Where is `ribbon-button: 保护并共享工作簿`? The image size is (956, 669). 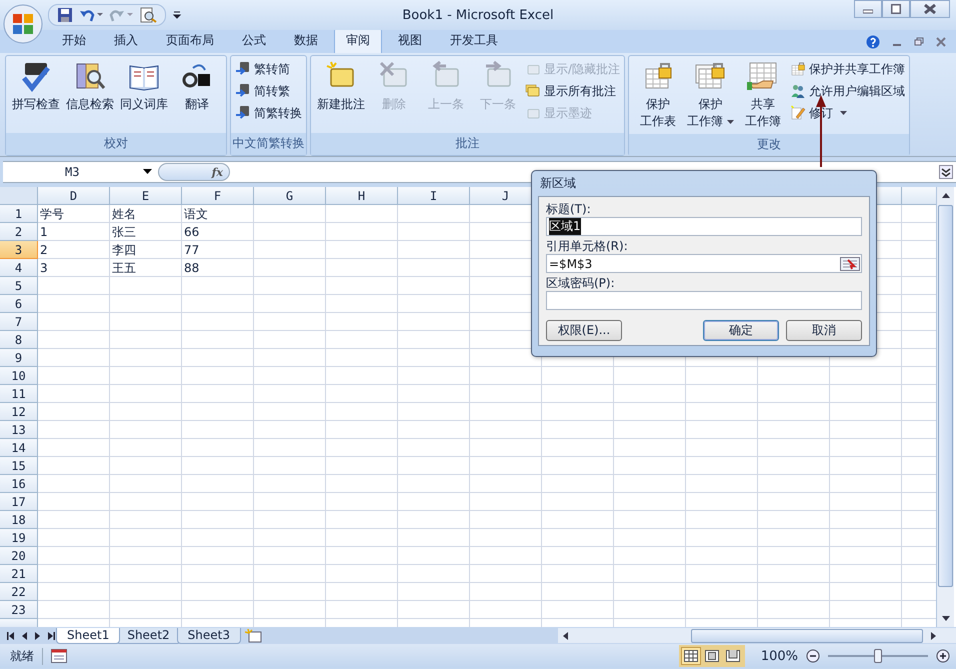
ribbon-button: 保护并共享工作簿 is located at coordinates (848, 69).